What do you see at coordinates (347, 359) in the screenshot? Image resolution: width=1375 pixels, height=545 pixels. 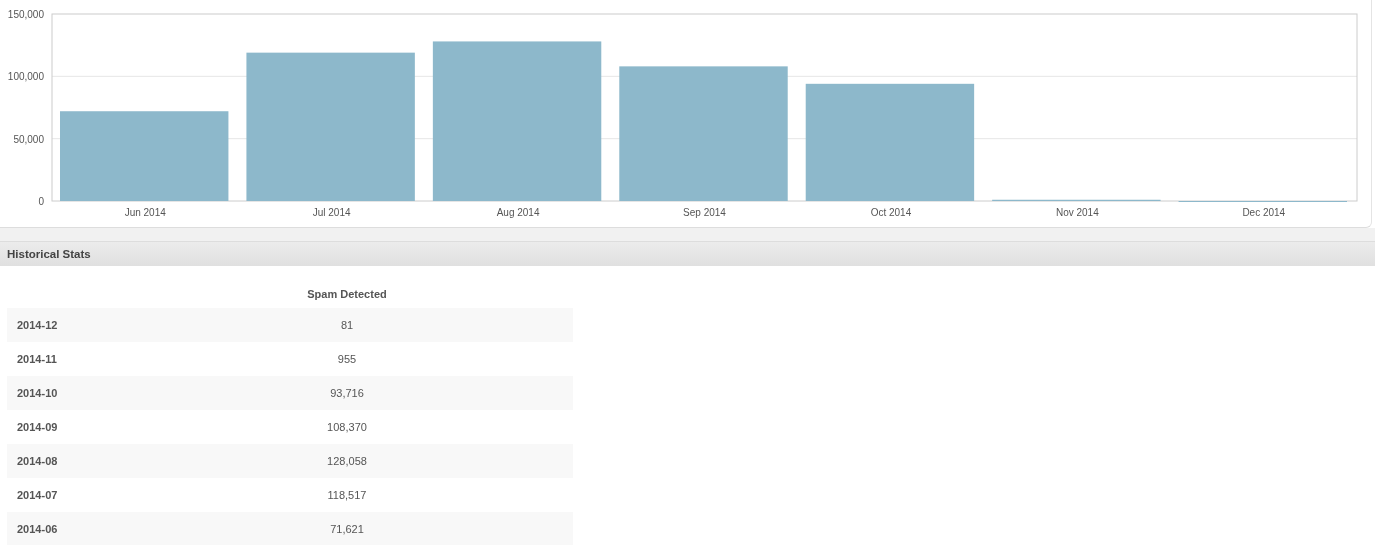 I see `count-cell: 955` at bounding box center [347, 359].